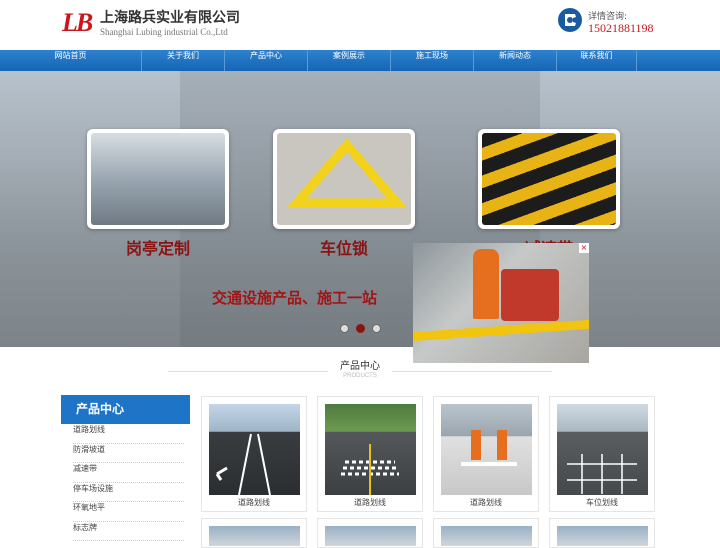 This screenshot has height=548, width=720. Describe the element at coordinates (530, 295) in the screenshot. I see `line-marking-machine` at that location.